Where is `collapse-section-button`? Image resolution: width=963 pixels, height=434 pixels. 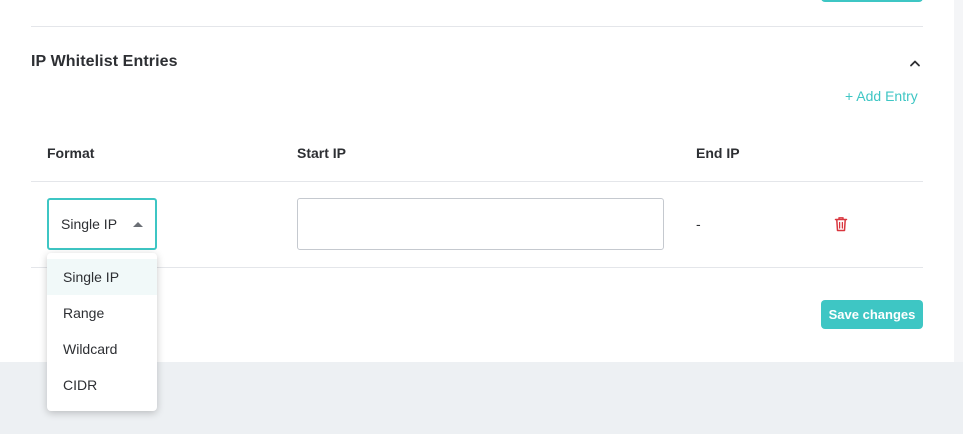 collapse-section-button is located at coordinates (915, 63).